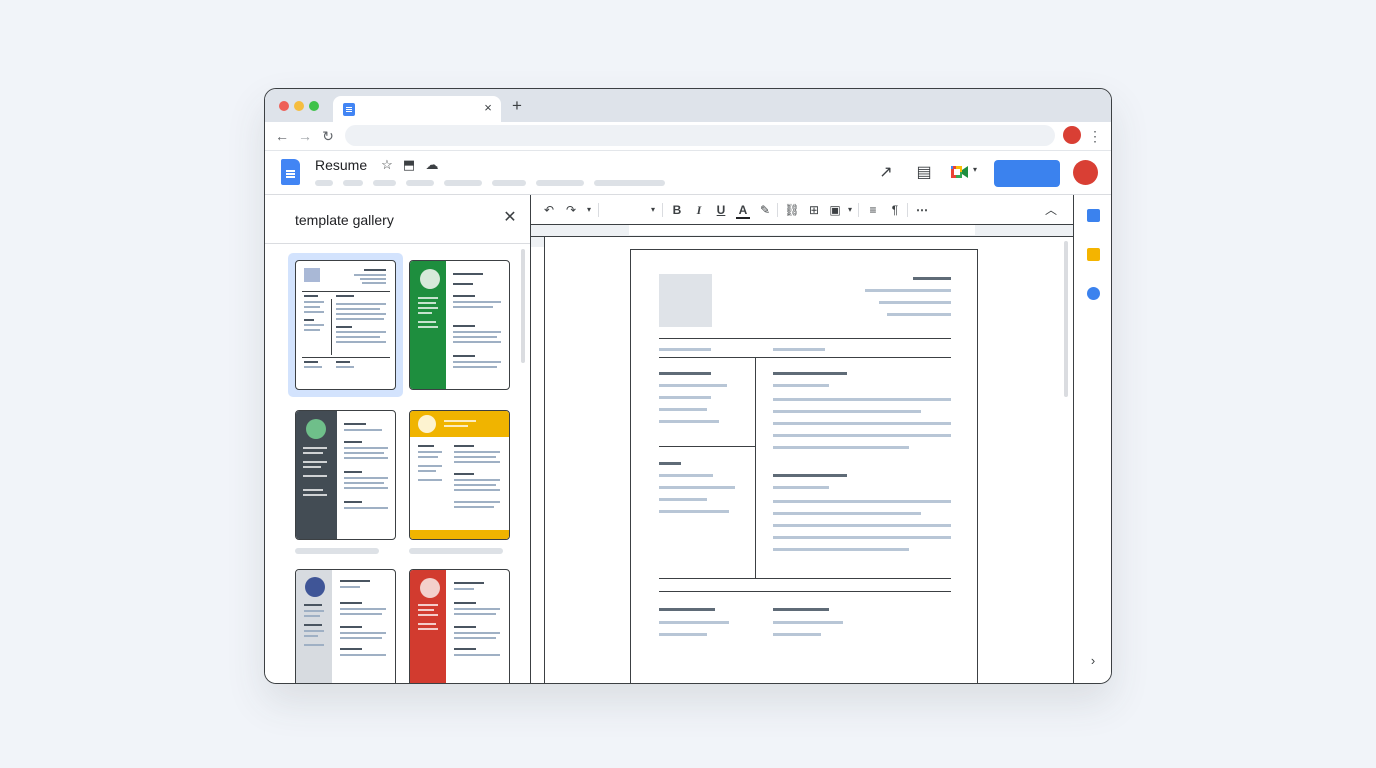  What do you see at coordinates (960, 172) in the screenshot?
I see `meet-icon` at bounding box center [960, 172].